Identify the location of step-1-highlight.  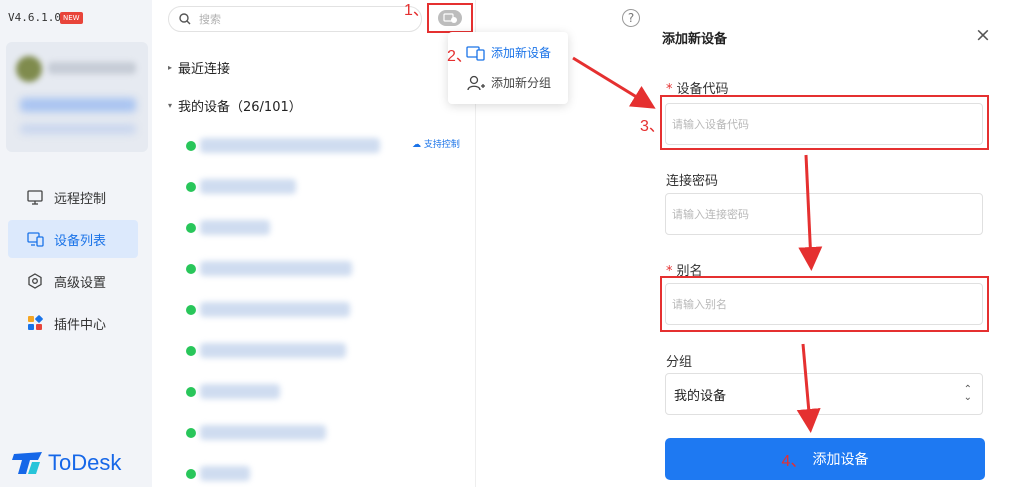
(450, 18).